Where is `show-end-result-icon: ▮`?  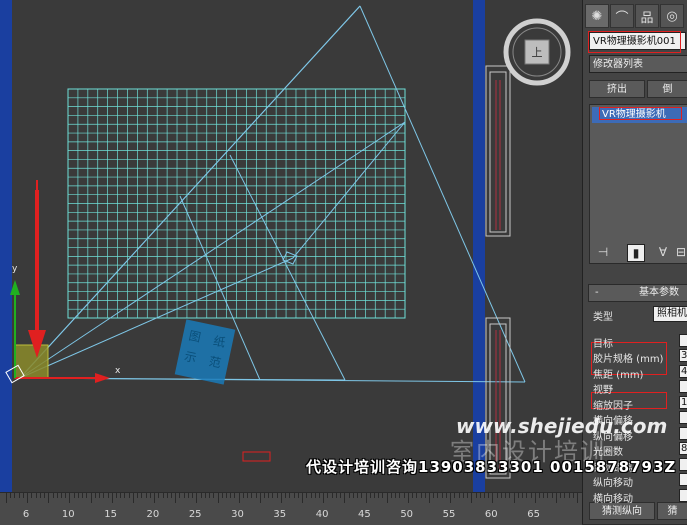
show-end-result-icon: ▮ is located at coordinates (636, 253).